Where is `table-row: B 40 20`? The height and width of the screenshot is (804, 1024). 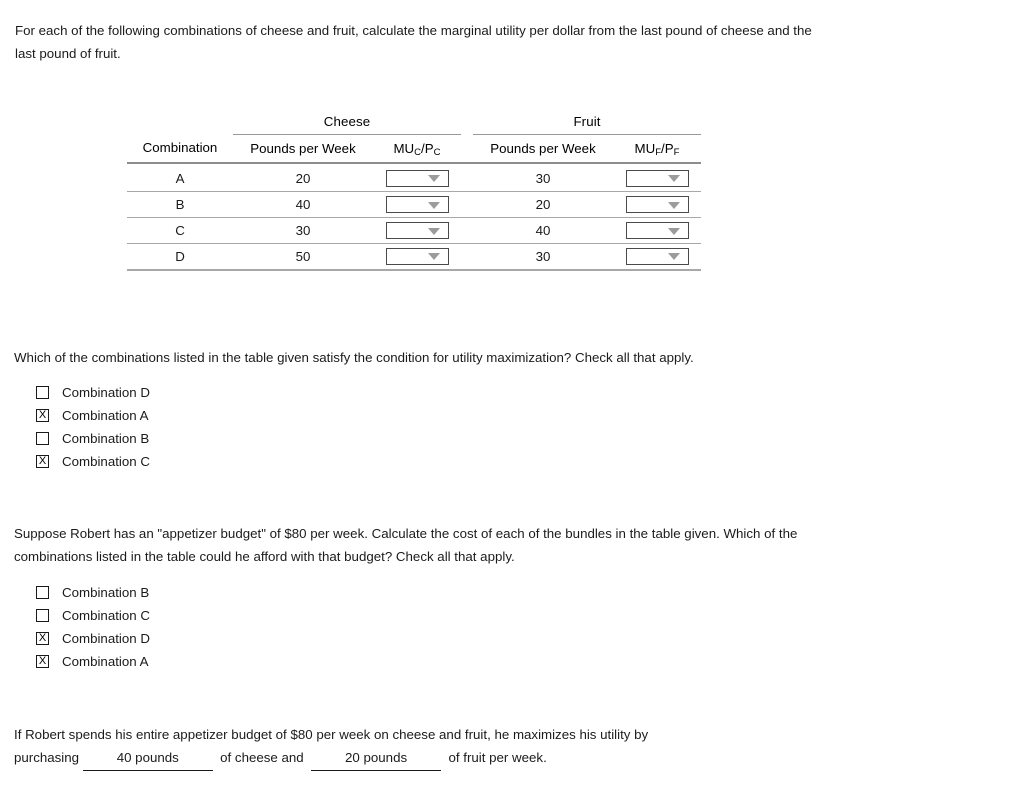 table-row: B 40 20 is located at coordinates (414, 204).